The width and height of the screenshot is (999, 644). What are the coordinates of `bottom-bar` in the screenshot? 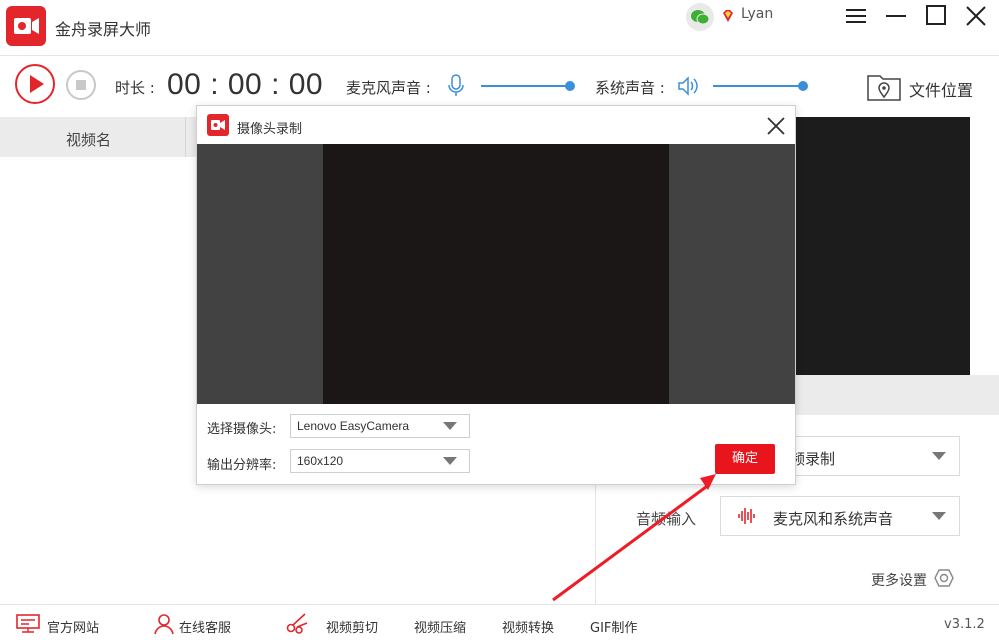 It's located at (499, 624).